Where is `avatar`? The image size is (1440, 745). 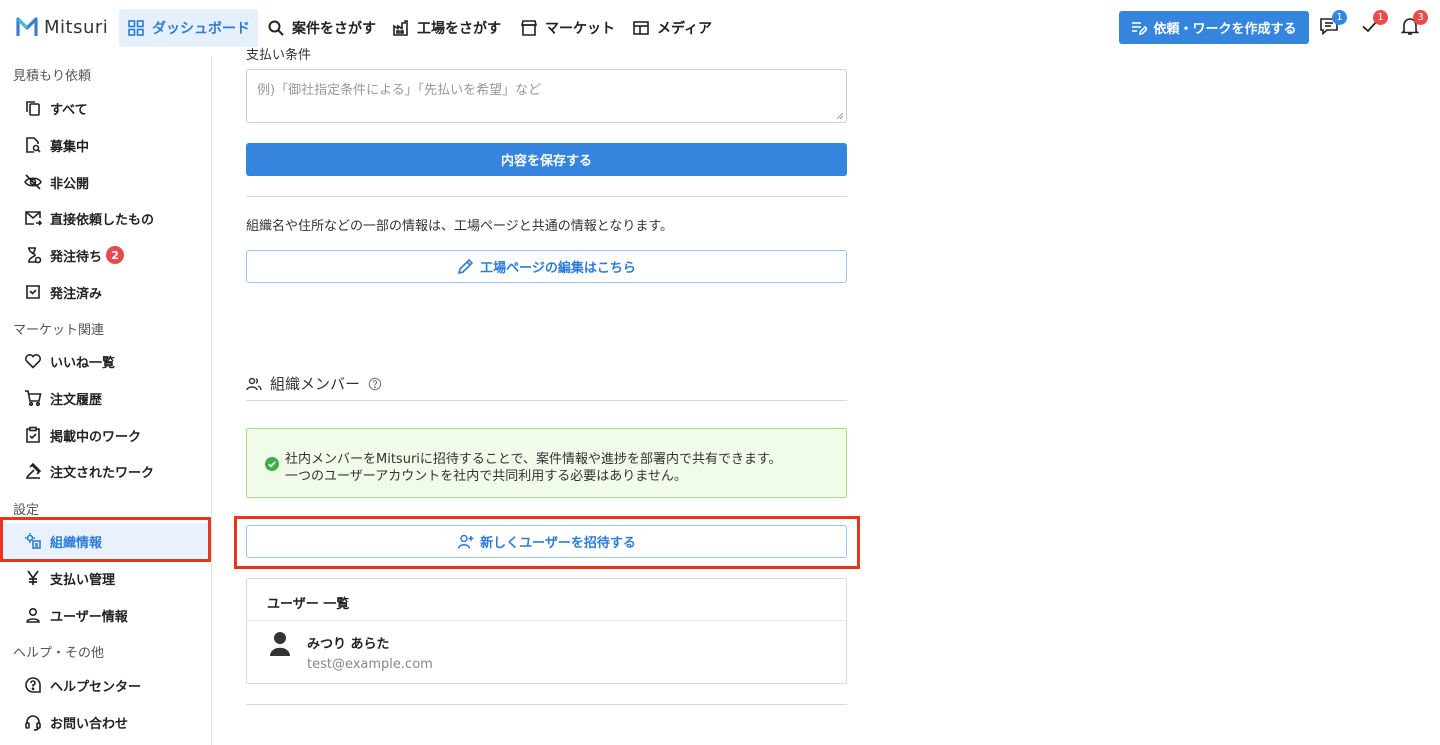 avatar is located at coordinates (280, 644).